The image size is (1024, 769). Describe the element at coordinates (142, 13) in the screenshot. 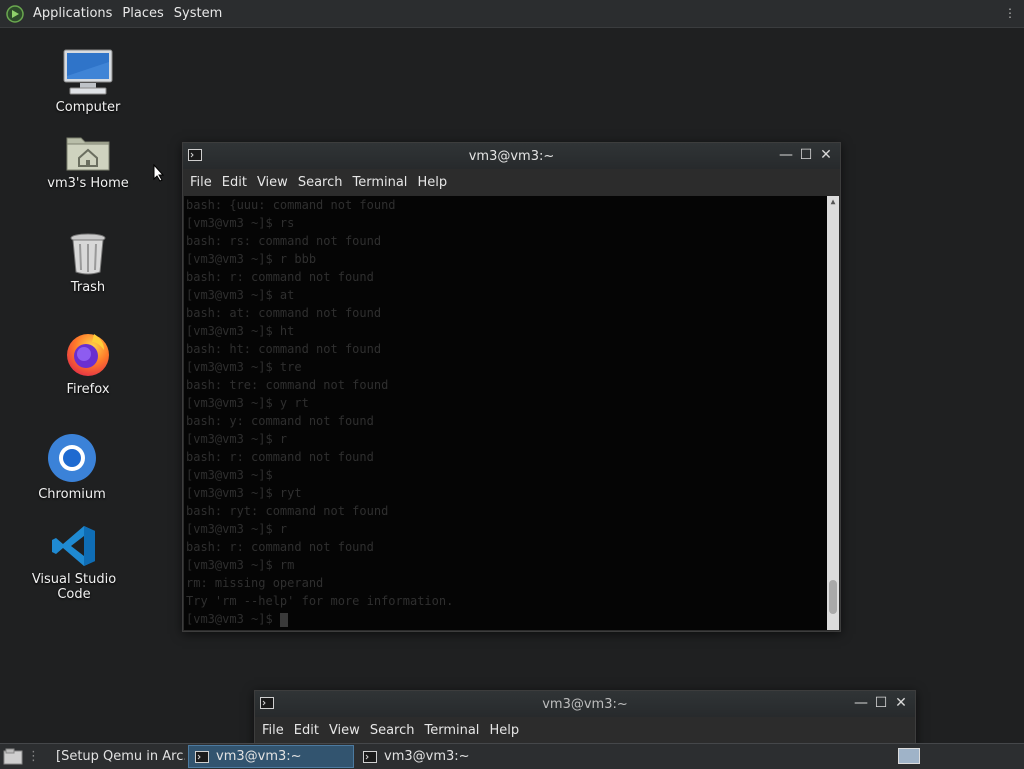

I see `places-menu: Places` at that location.